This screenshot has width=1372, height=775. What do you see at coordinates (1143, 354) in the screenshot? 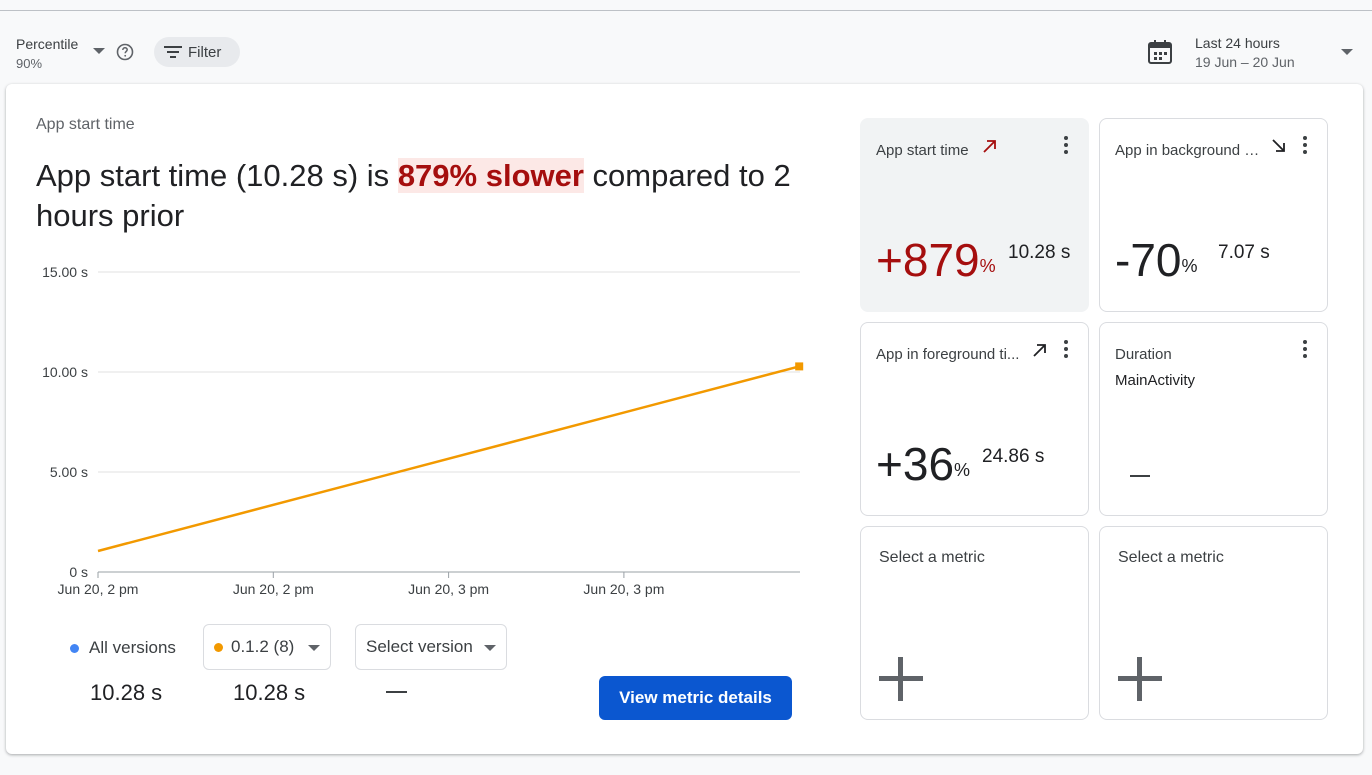
I see `tile-title: Duration` at bounding box center [1143, 354].